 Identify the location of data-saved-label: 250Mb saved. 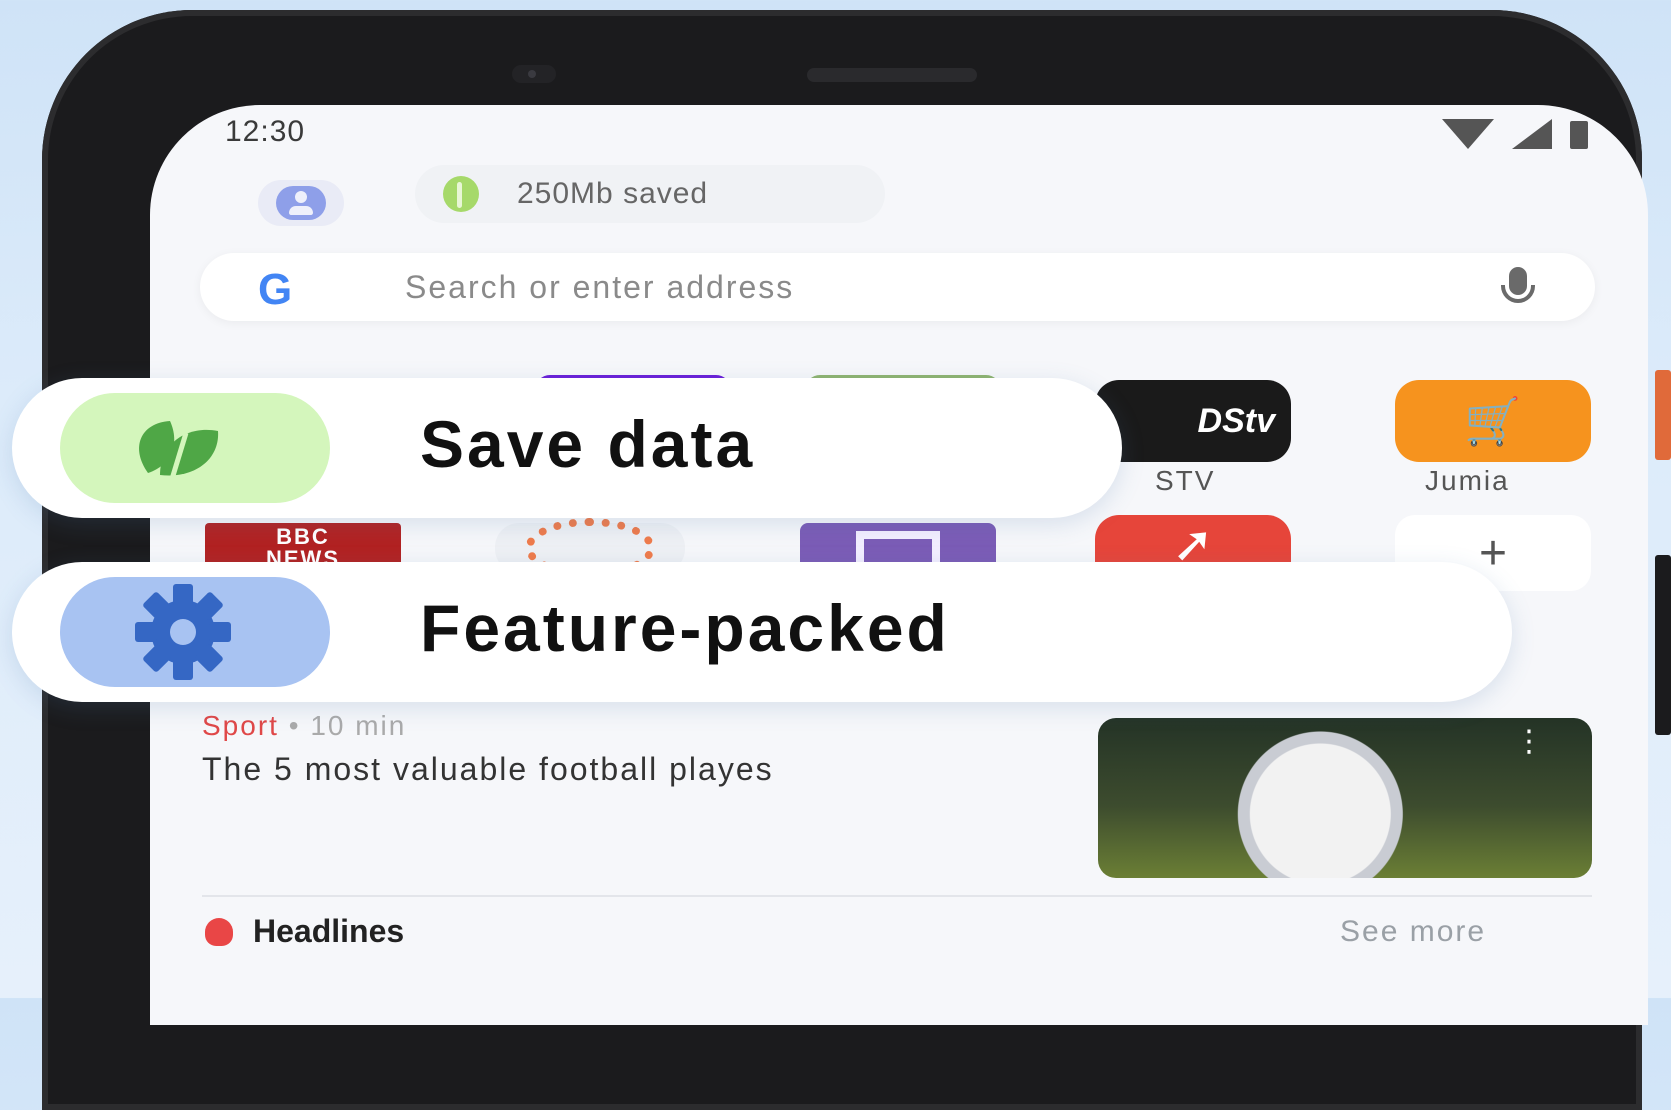
(613, 193).